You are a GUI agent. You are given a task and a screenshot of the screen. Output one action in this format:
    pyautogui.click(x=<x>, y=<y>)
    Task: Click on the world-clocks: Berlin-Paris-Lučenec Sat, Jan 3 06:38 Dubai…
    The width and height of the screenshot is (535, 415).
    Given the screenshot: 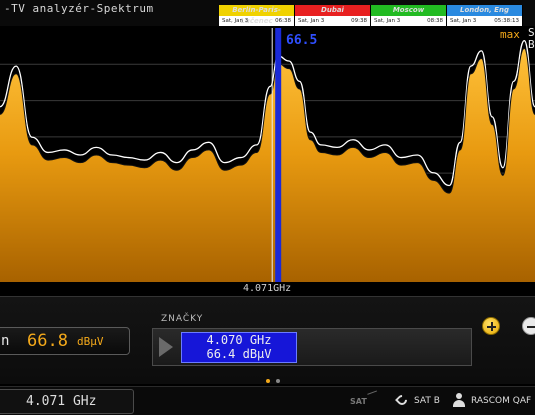 What is the action you would take?
    pyautogui.click(x=371, y=16)
    